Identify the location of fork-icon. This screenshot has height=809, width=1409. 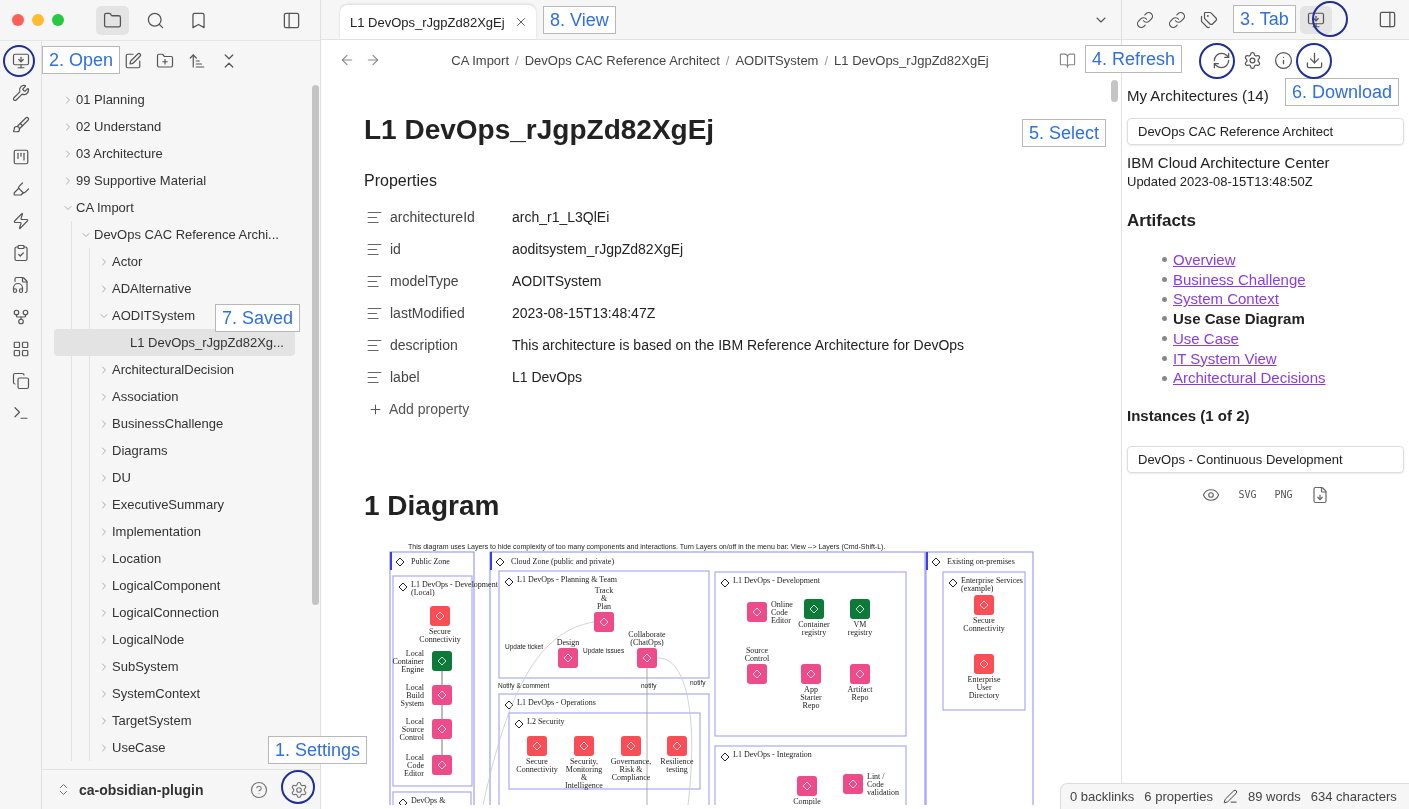
(20, 317).